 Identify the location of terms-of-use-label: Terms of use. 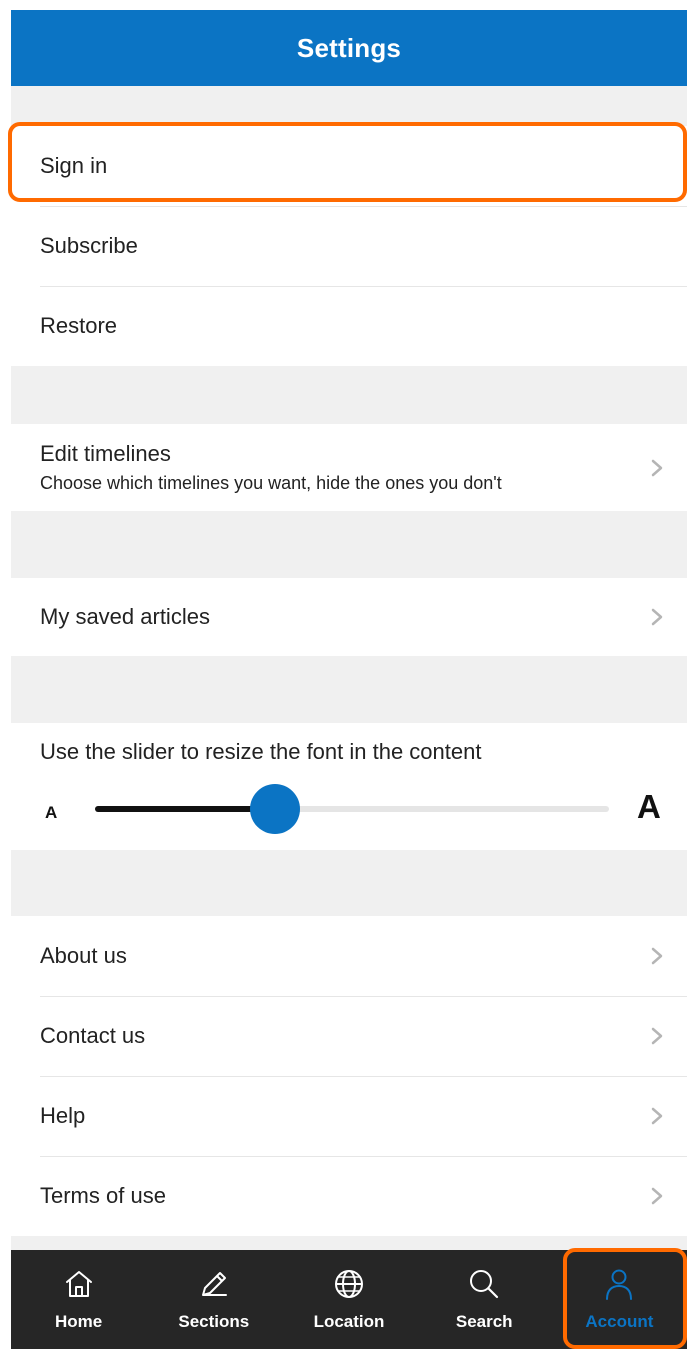
(103, 1195).